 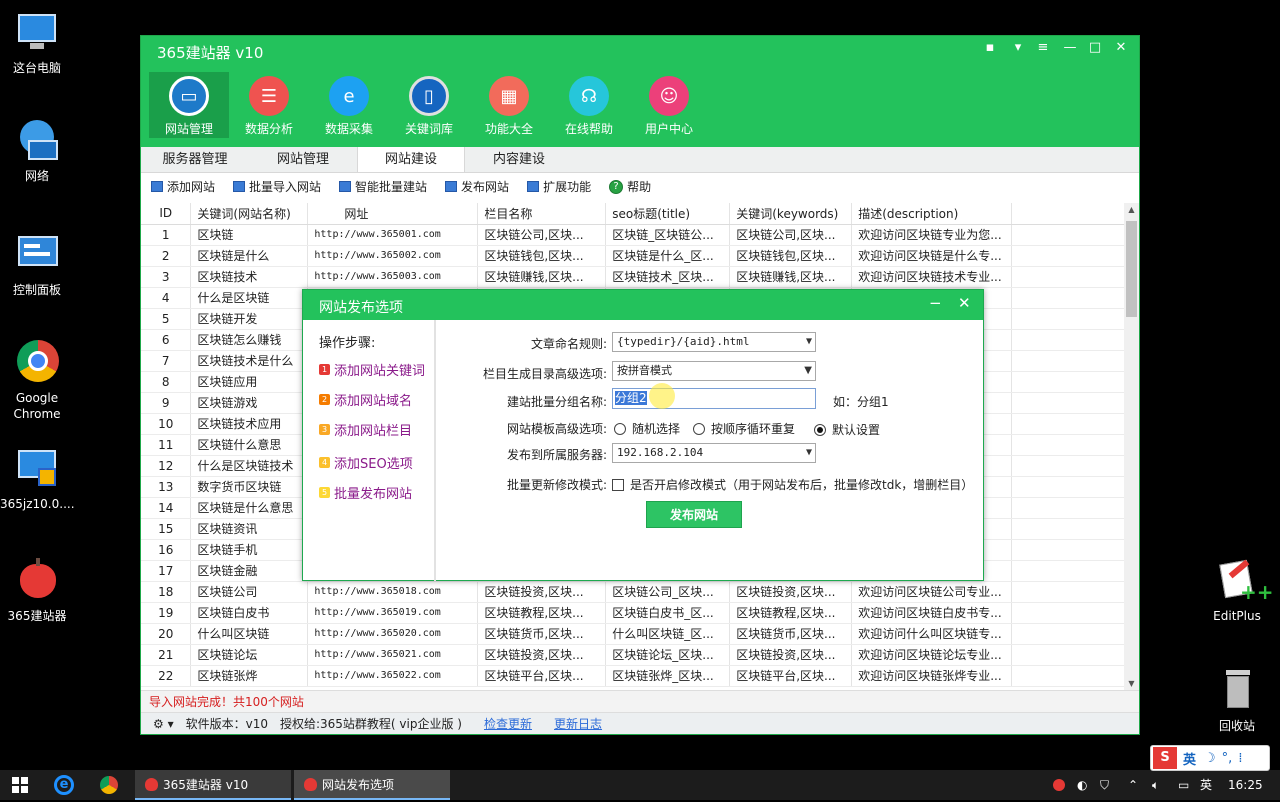 What do you see at coordinates (694, 514) in the screenshot?
I see `publish-button: 发布网站` at bounding box center [694, 514].